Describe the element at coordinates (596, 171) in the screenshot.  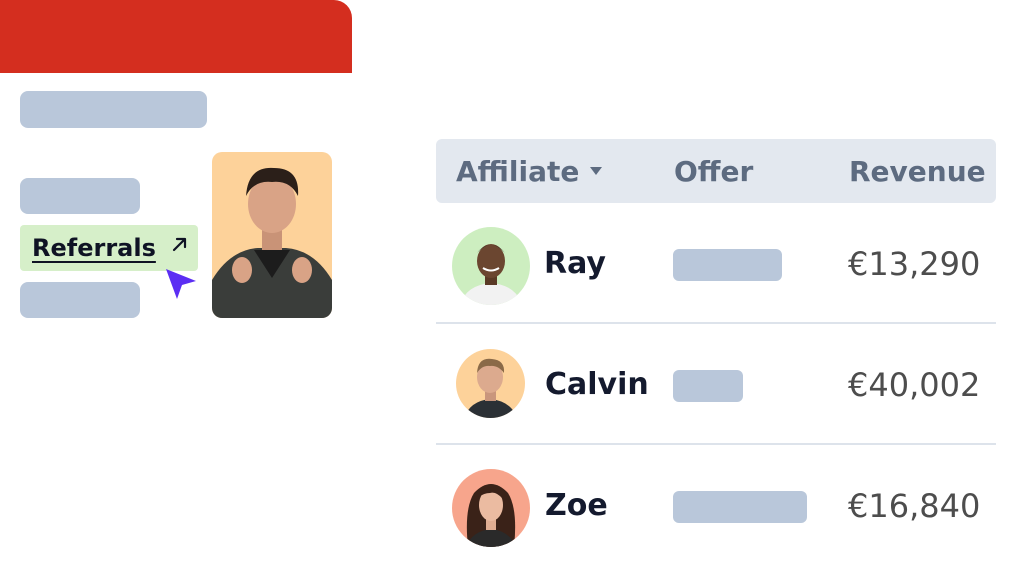
I see `caret-down-icon` at that location.